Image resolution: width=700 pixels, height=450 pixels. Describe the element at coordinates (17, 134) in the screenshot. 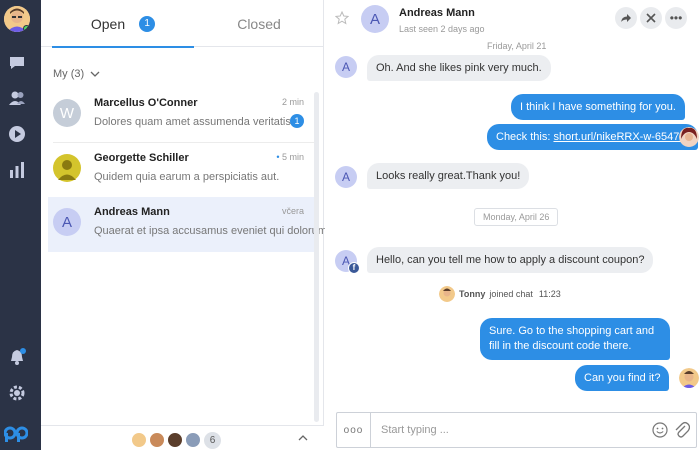

I see `play-icon` at that location.